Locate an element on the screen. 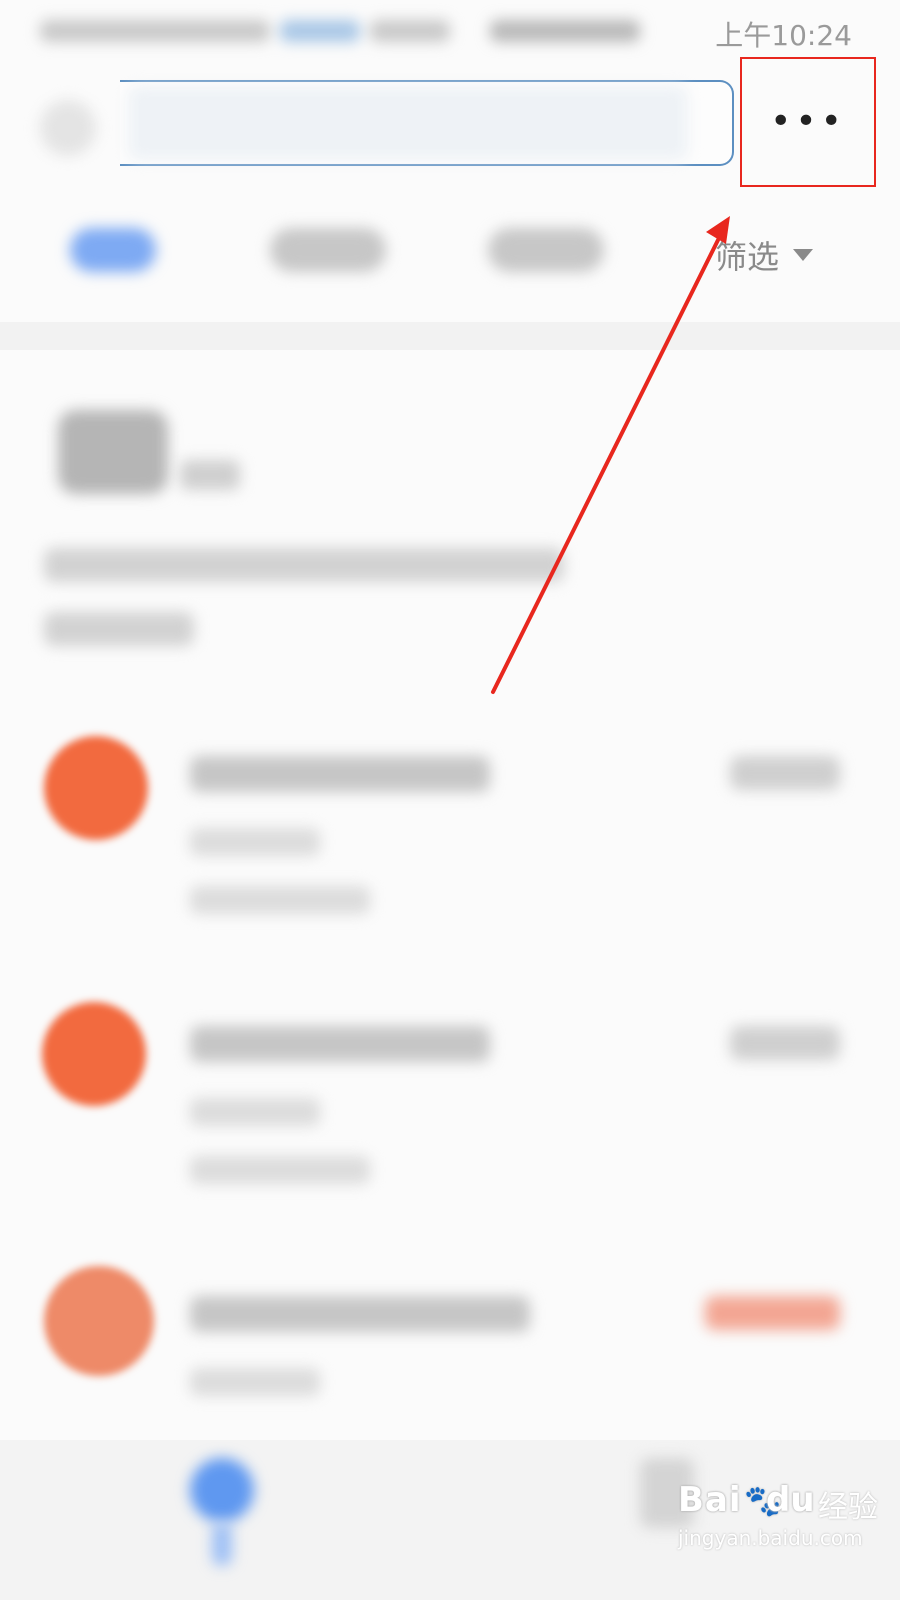 The width and height of the screenshot is (900, 1600). baidu-jingyan-watermark: Bai 🐾 du 经验 jingyan.baidu.com is located at coordinates (778, 1515).